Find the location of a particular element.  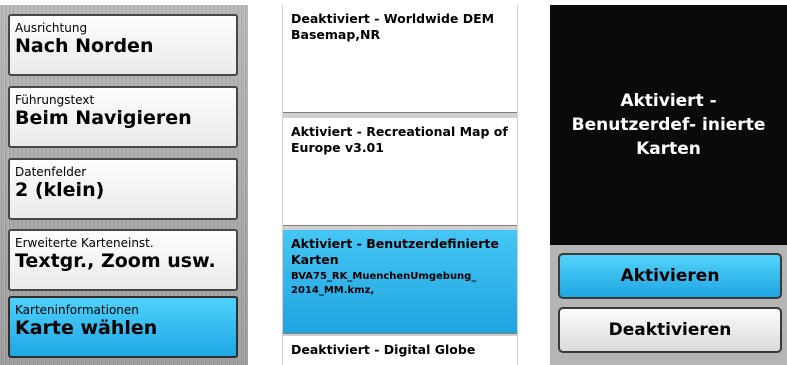

activate-button-label: Aktivieren is located at coordinates (670, 276).